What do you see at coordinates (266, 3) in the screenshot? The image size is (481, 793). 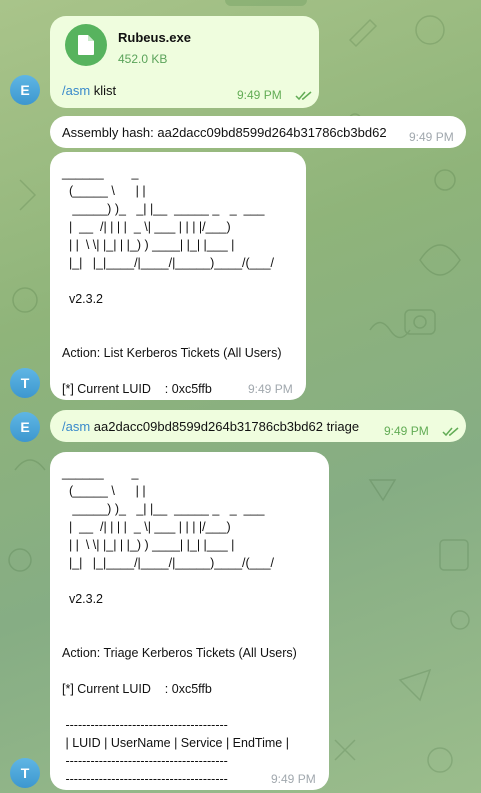 I see `scroll-indicator` at bounding box center [266, 3].